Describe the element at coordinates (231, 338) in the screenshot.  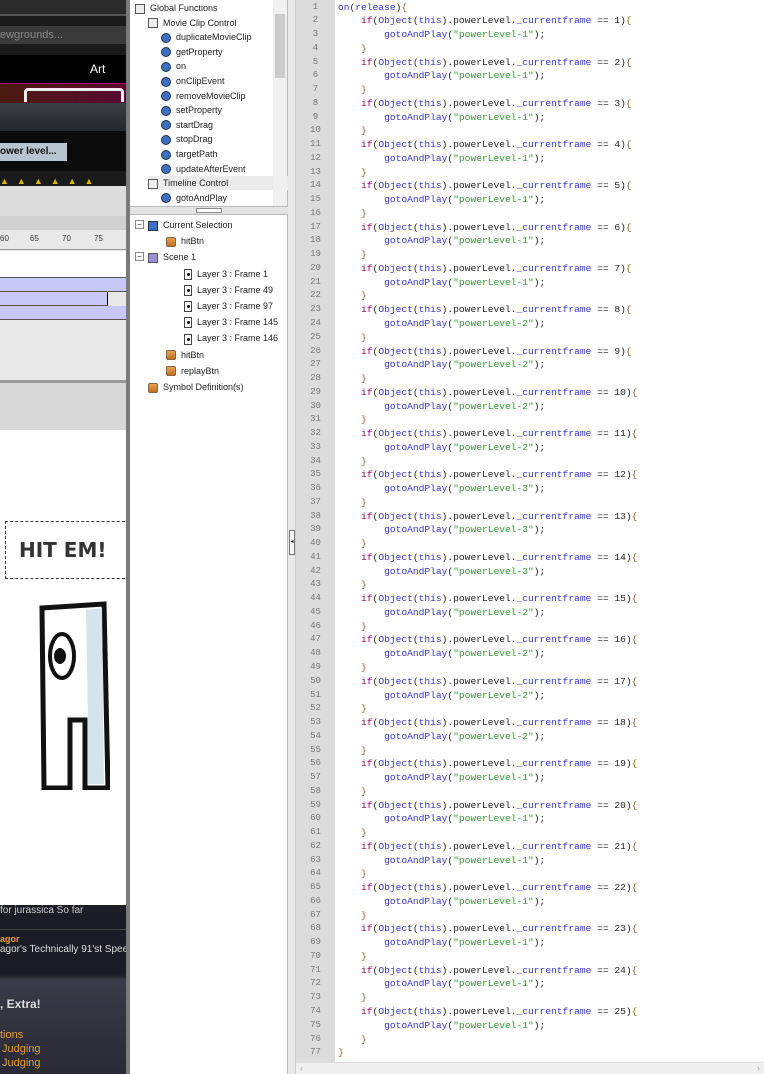
I see `tree-item: Layer 3 : Frame 146` at that location.